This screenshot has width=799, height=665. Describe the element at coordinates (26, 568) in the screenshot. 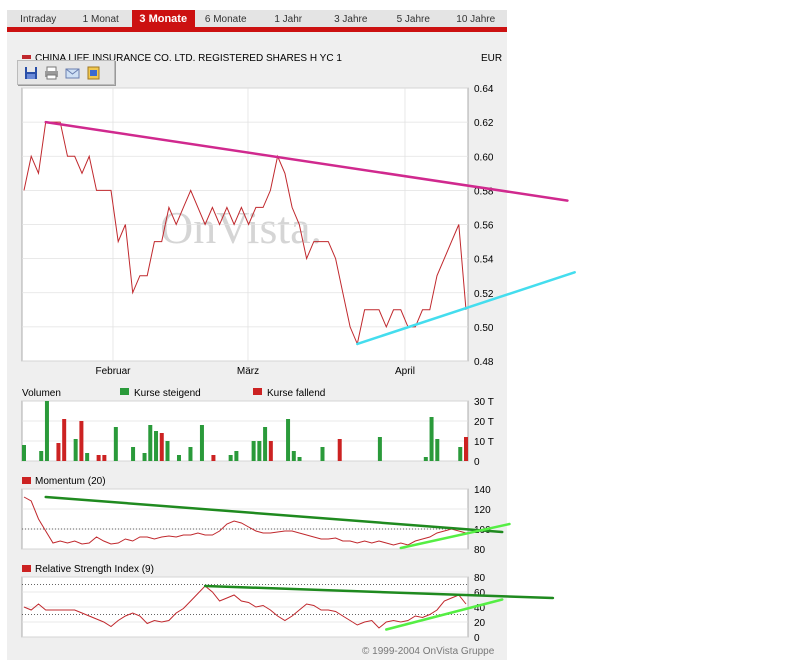

I see `rsi-legend-swatch` at that location.